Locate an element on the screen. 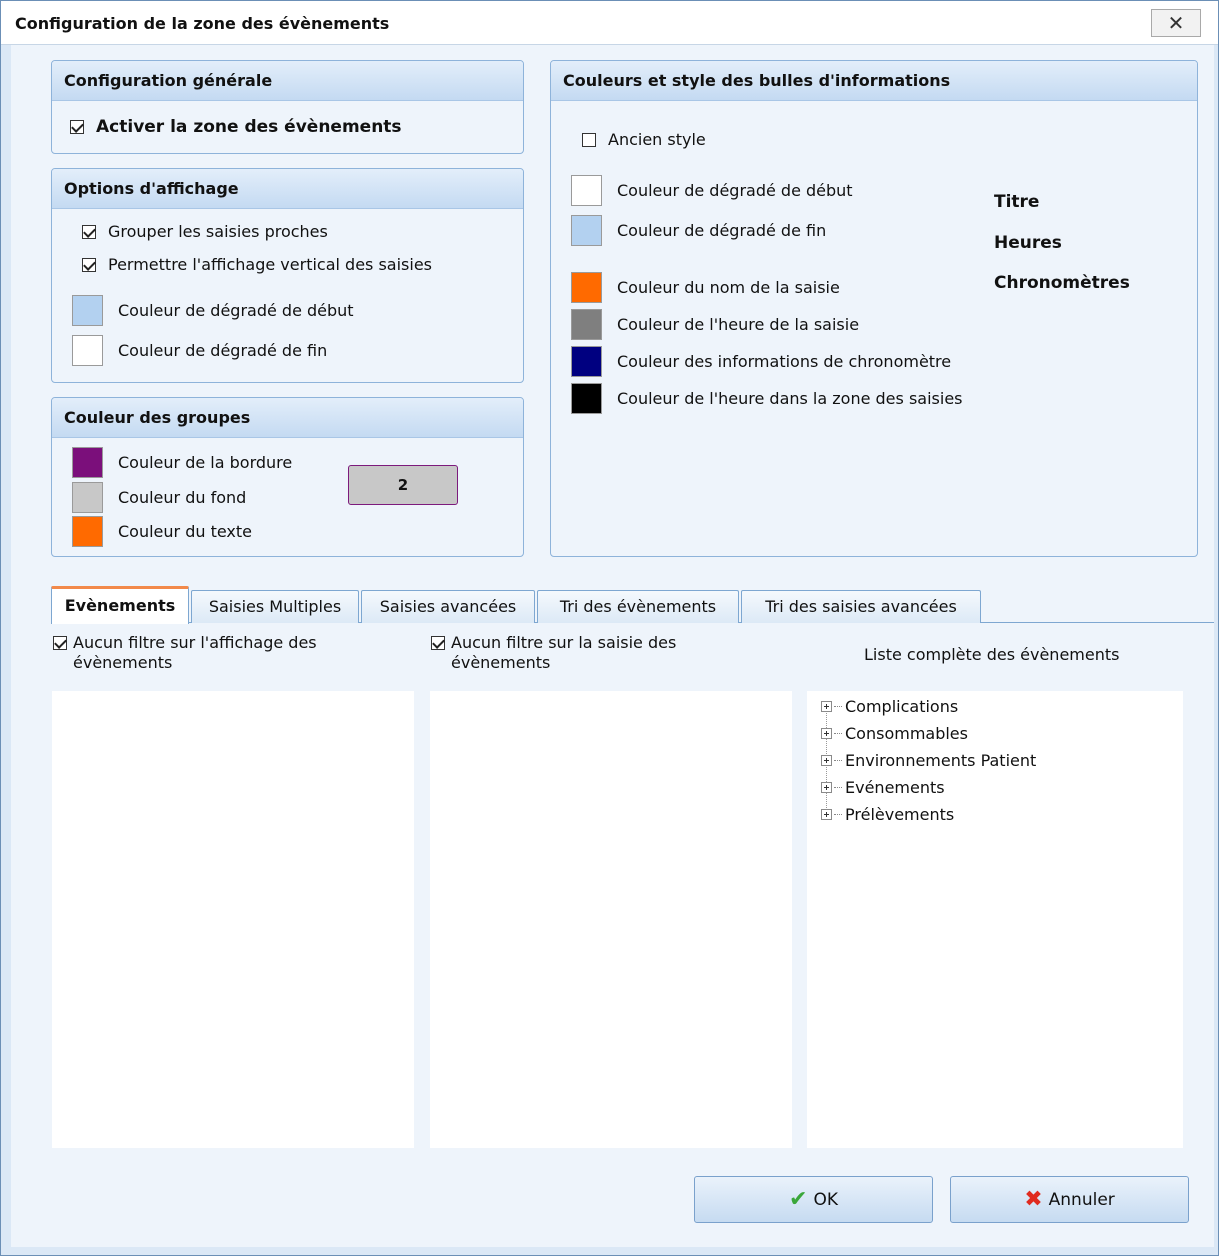 The image size is (1219, 1256). bubble-gradient-start-row: Couleur de dégradé de début is located at coordinates (712, 190).